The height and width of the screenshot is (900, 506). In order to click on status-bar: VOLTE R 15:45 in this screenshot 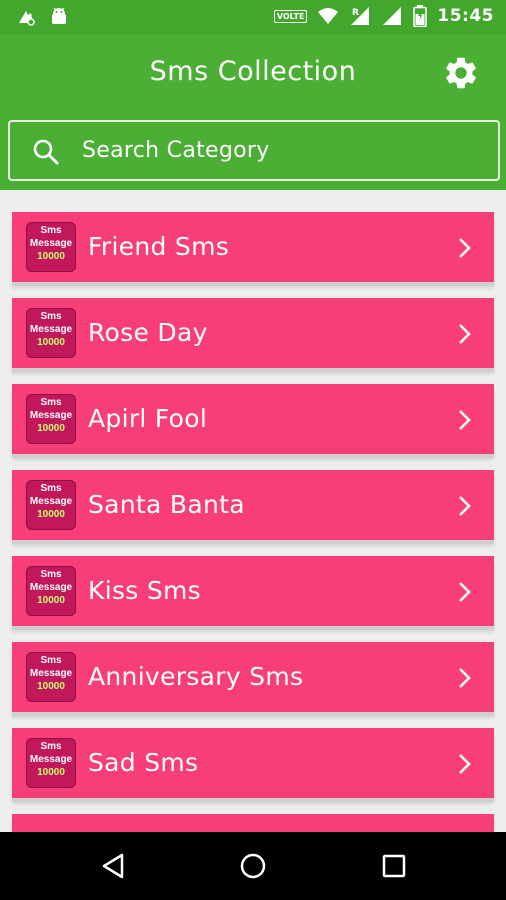, I will do `click(253, 17)`.